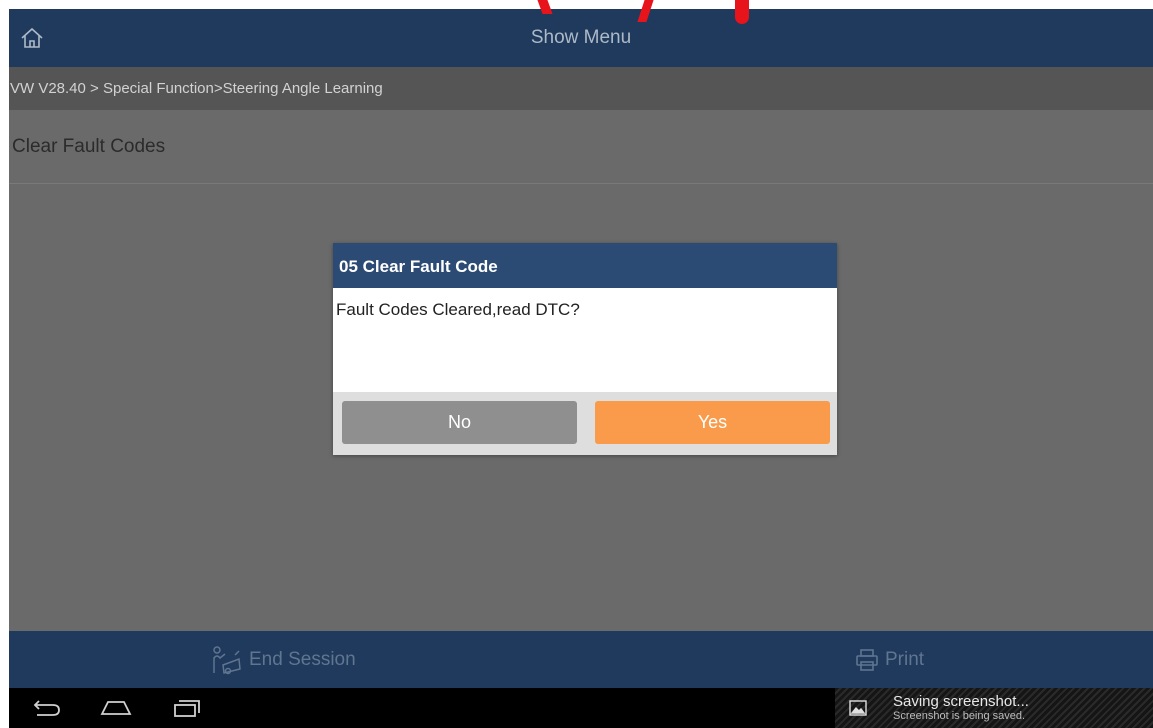 This screenshot has width=1153, height=728. Describe the element at coordinates (581, 659) in the screenshot. I see `bottom-toolbar: End Session Print` at that location.